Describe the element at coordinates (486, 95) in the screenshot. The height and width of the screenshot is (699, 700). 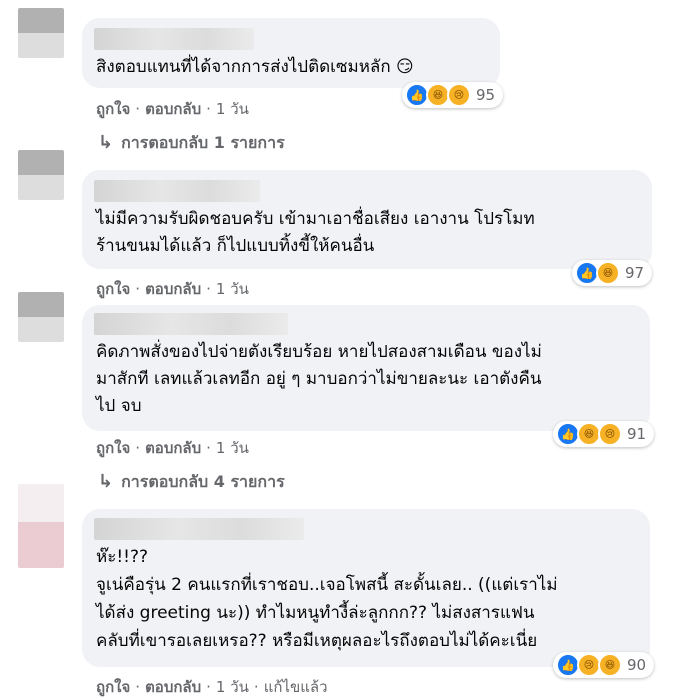
I see `reaction-count: 95` at that location.